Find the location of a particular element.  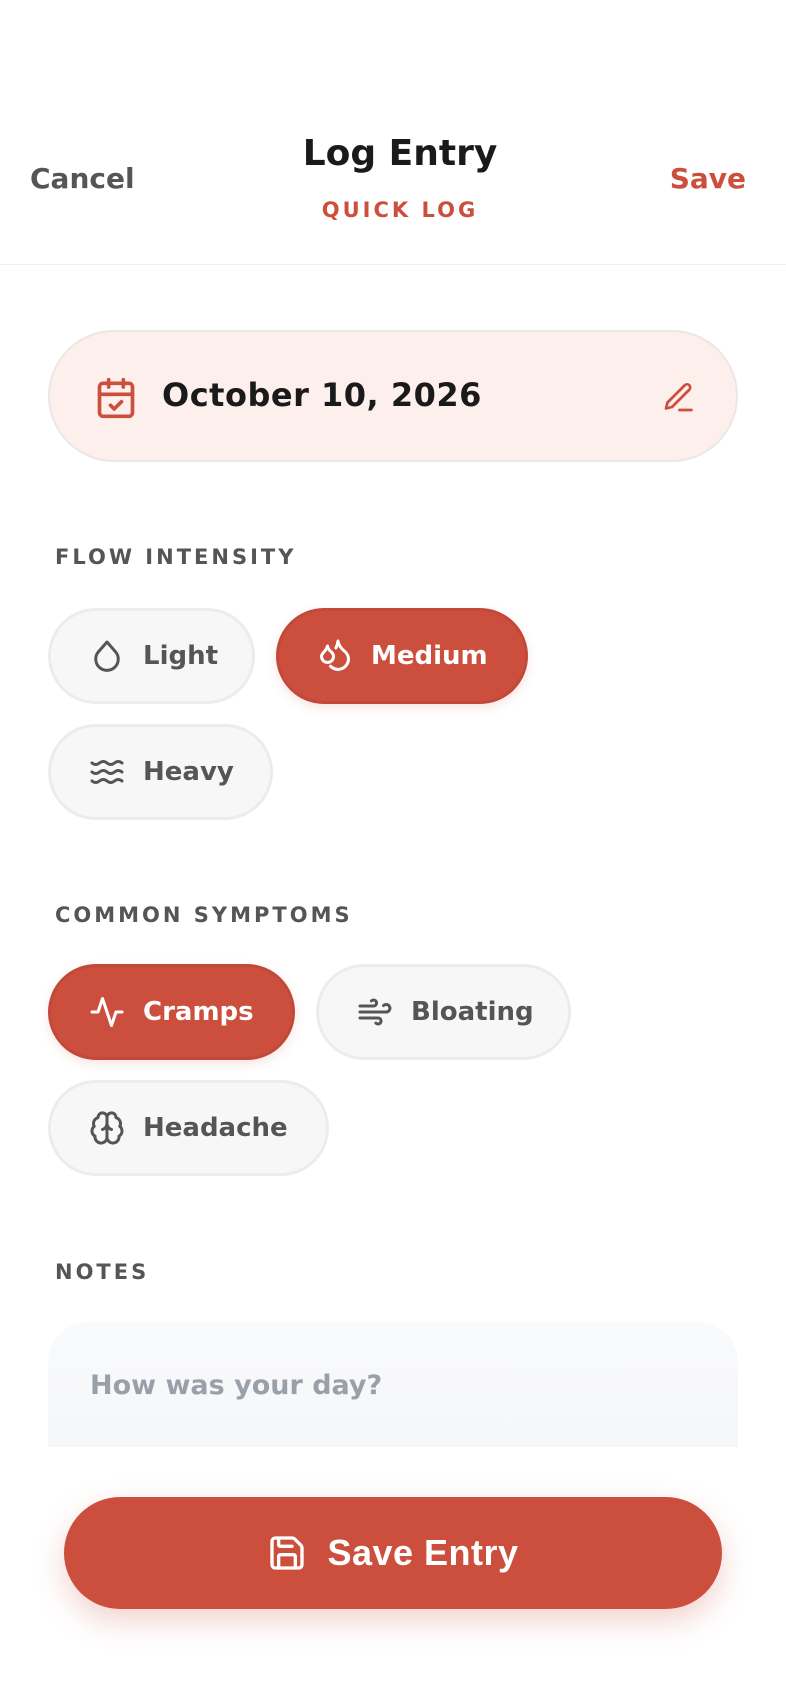

chip-label: Cramps is located at coordinates (198, 1012).